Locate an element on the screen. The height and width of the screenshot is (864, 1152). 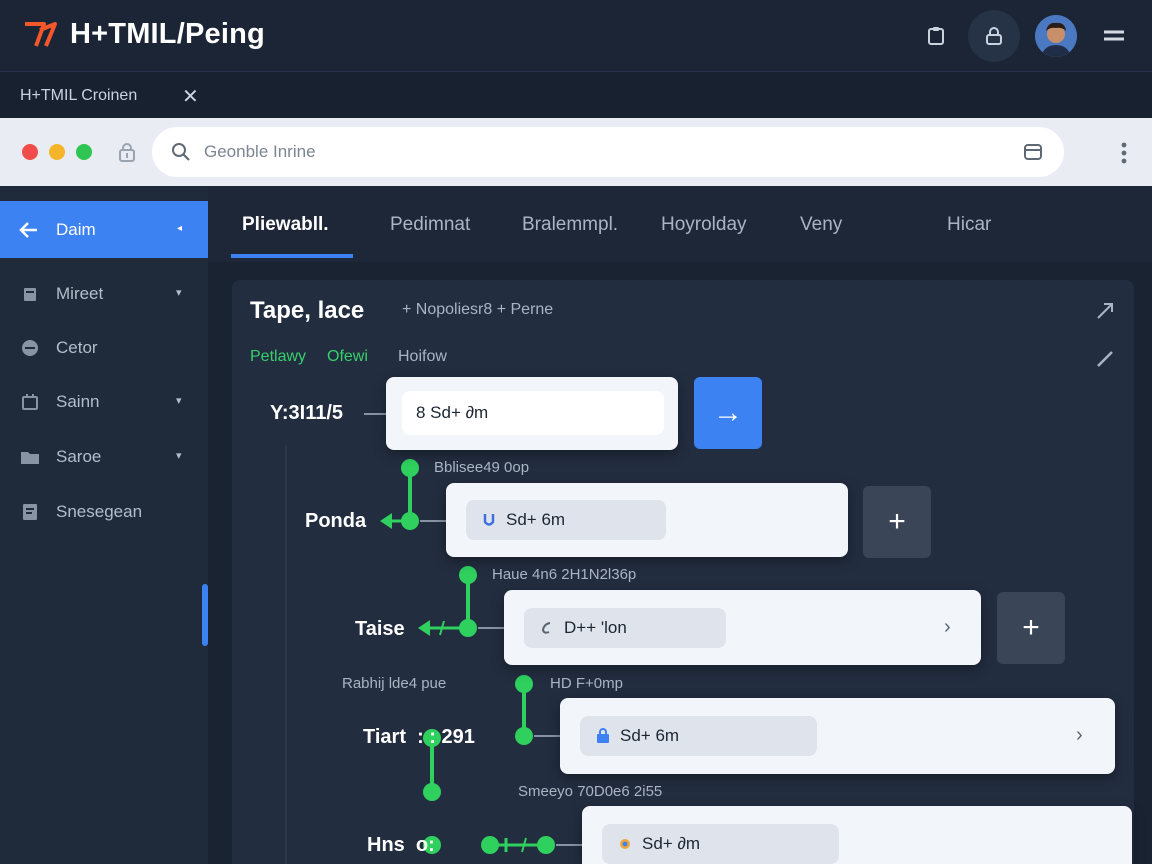
window-tab-label: H+TMIL Croinen is located at coordinates (78, 96).